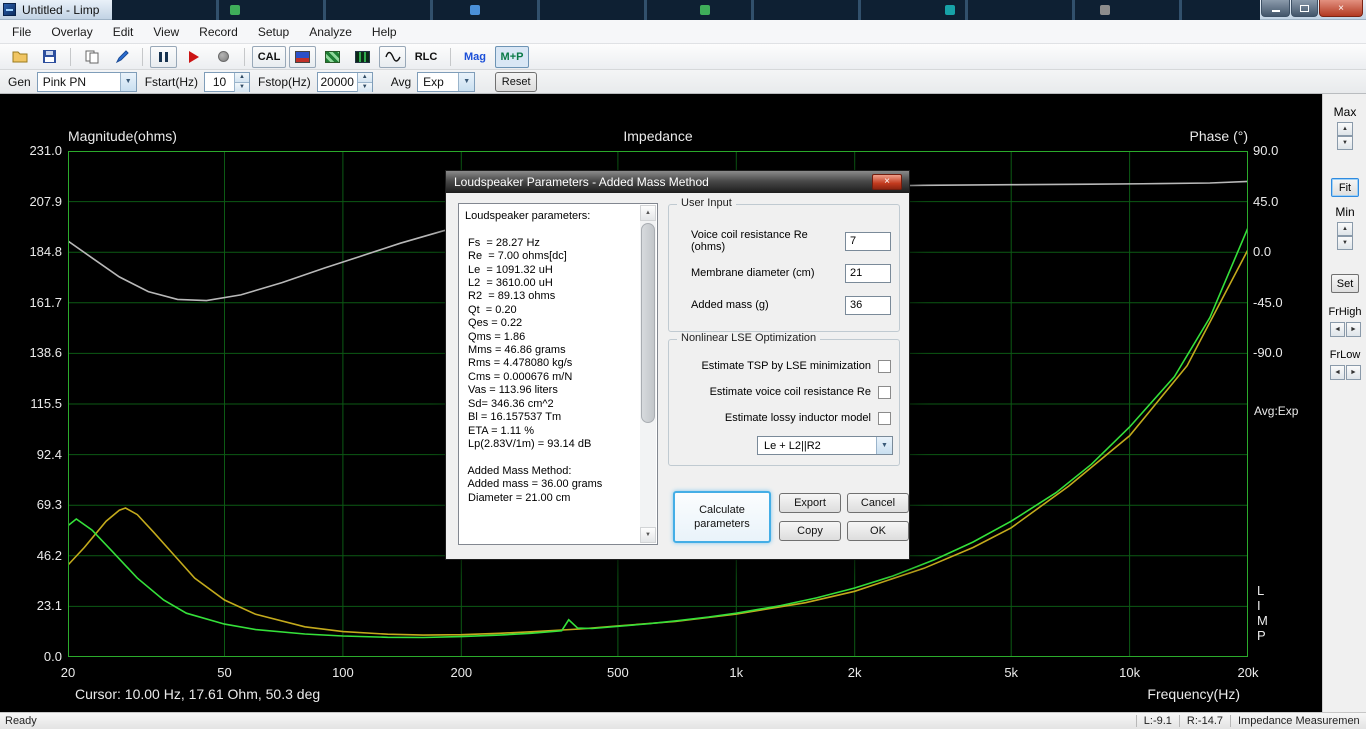 The image size is (1366, 729). I want to click on min-up-button: ▲, so click(1345, 229).